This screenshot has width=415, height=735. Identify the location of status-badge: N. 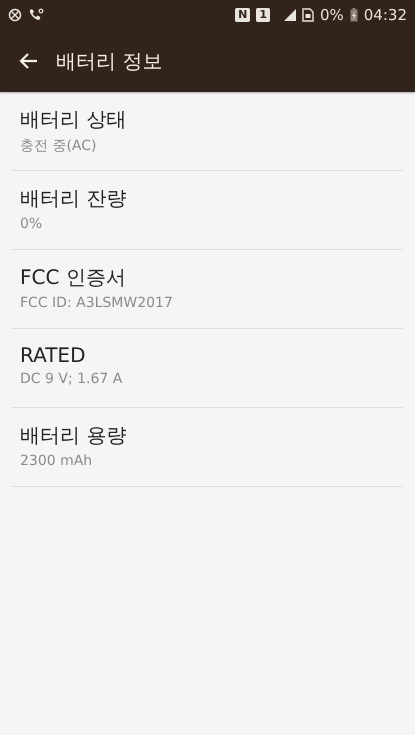
(242, 15).